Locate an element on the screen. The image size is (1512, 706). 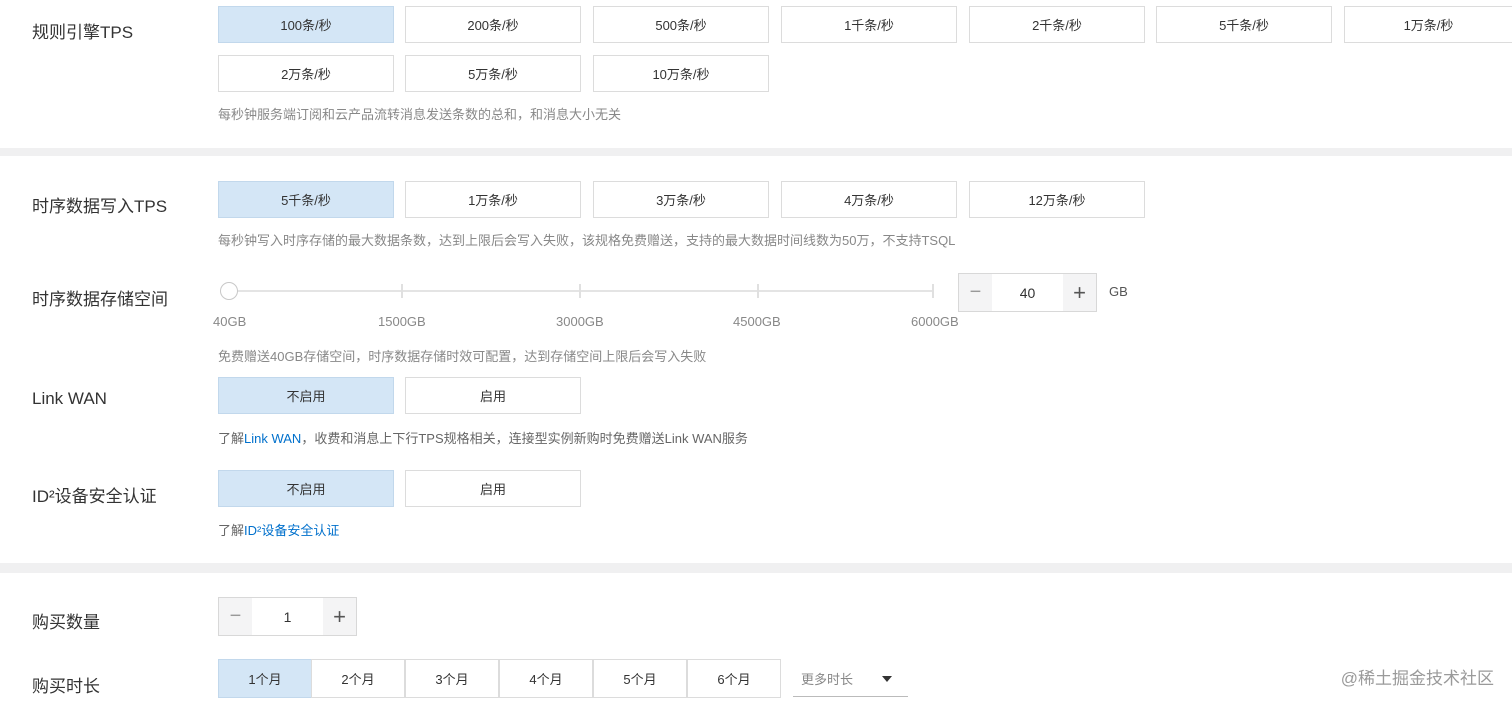
rule-engine-tps-label: 规则引擎TPS is located at coordinates (83, 32).